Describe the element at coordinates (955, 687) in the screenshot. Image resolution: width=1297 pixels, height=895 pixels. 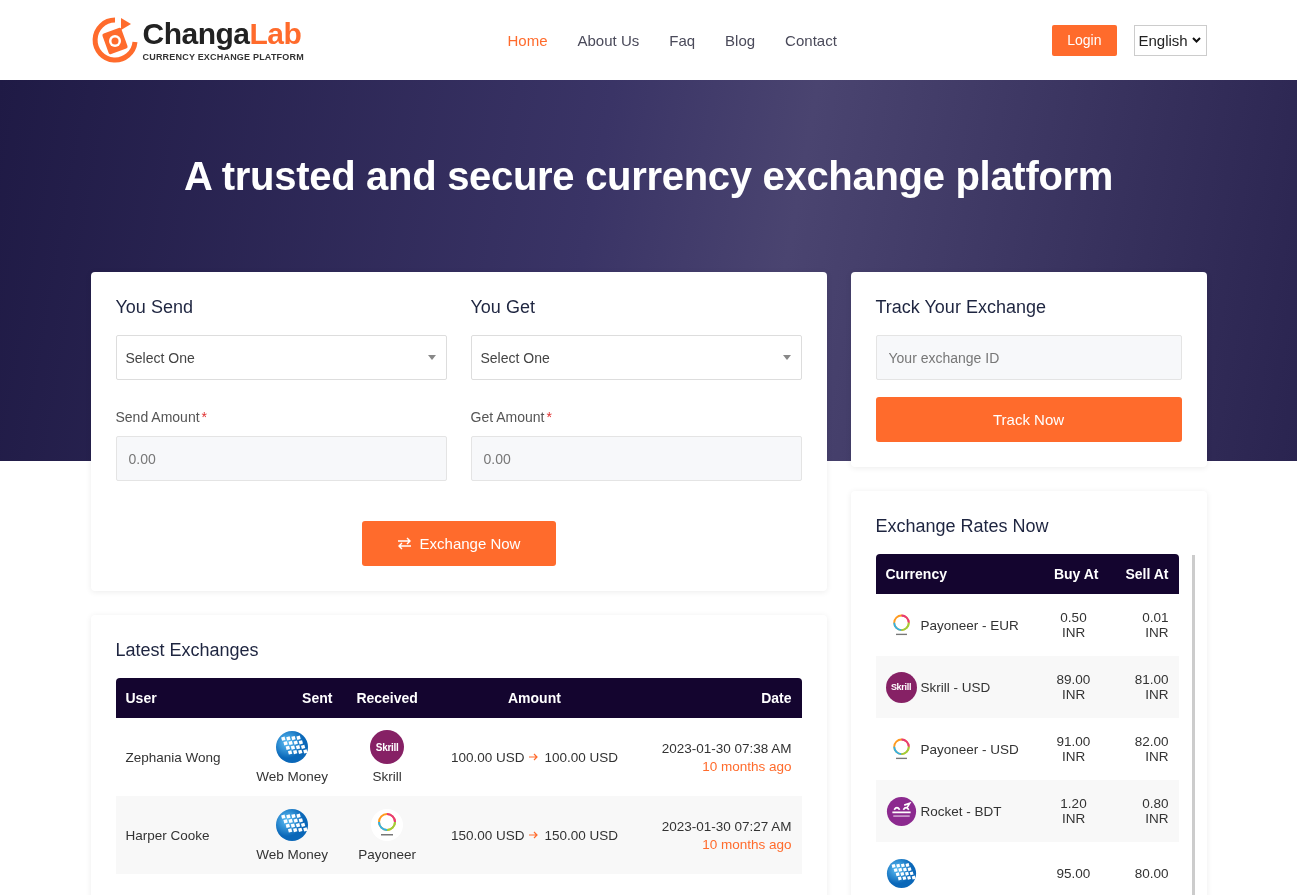
I see `currency-name: Skrill - USD` at that location.